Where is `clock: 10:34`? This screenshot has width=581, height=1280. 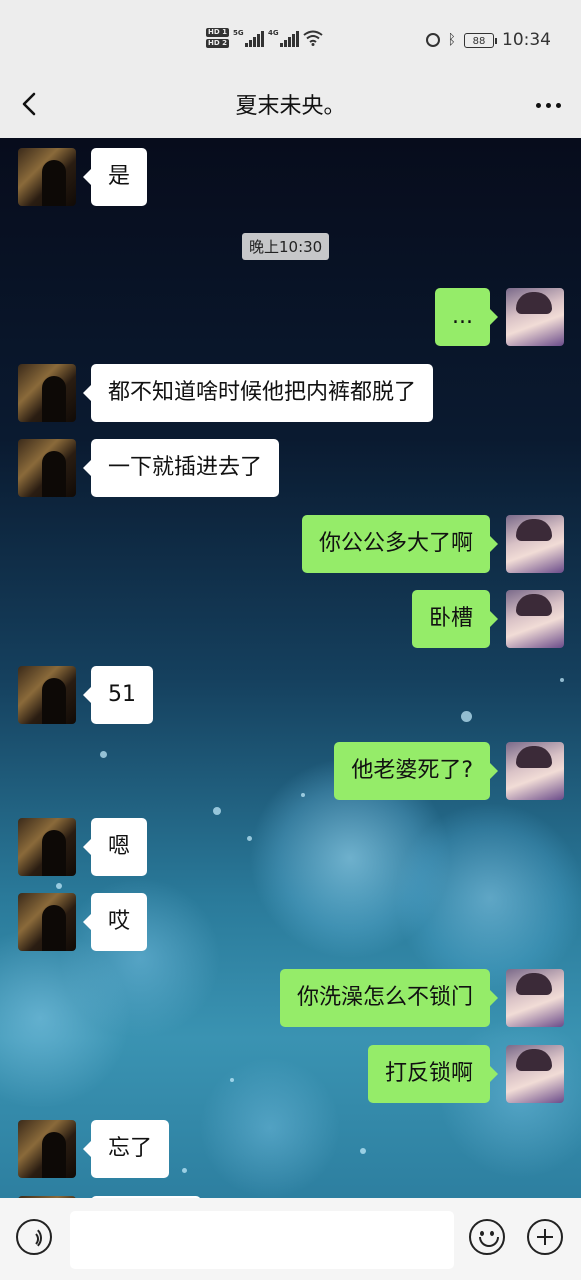
clock: 10:34 is located at coordinates (526, 40).